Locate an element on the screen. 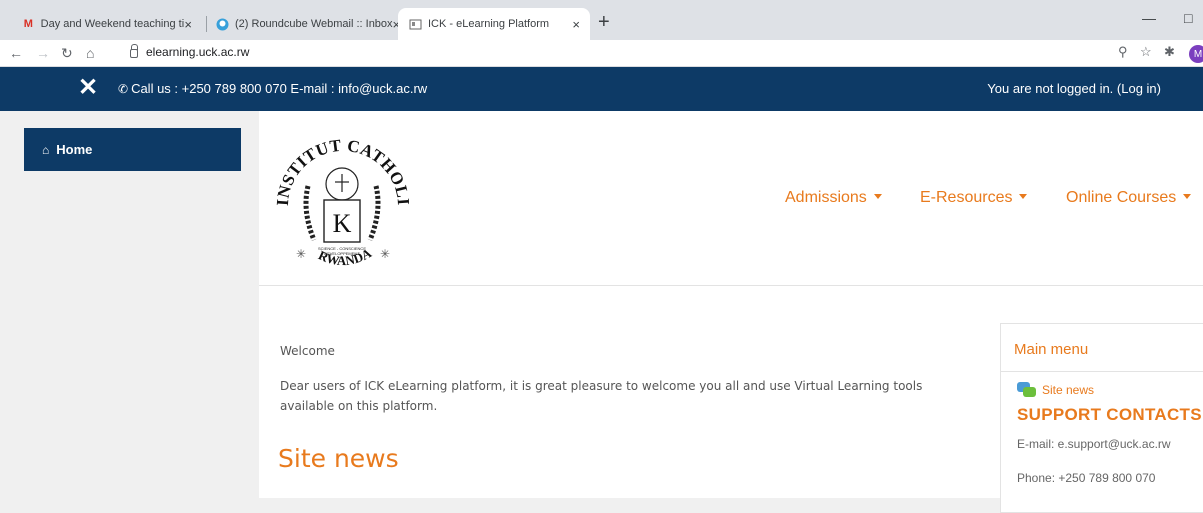 The width and height of the screenshot is (1203, 513). maximize-icon: □ is located at coordinates (1188, 18).